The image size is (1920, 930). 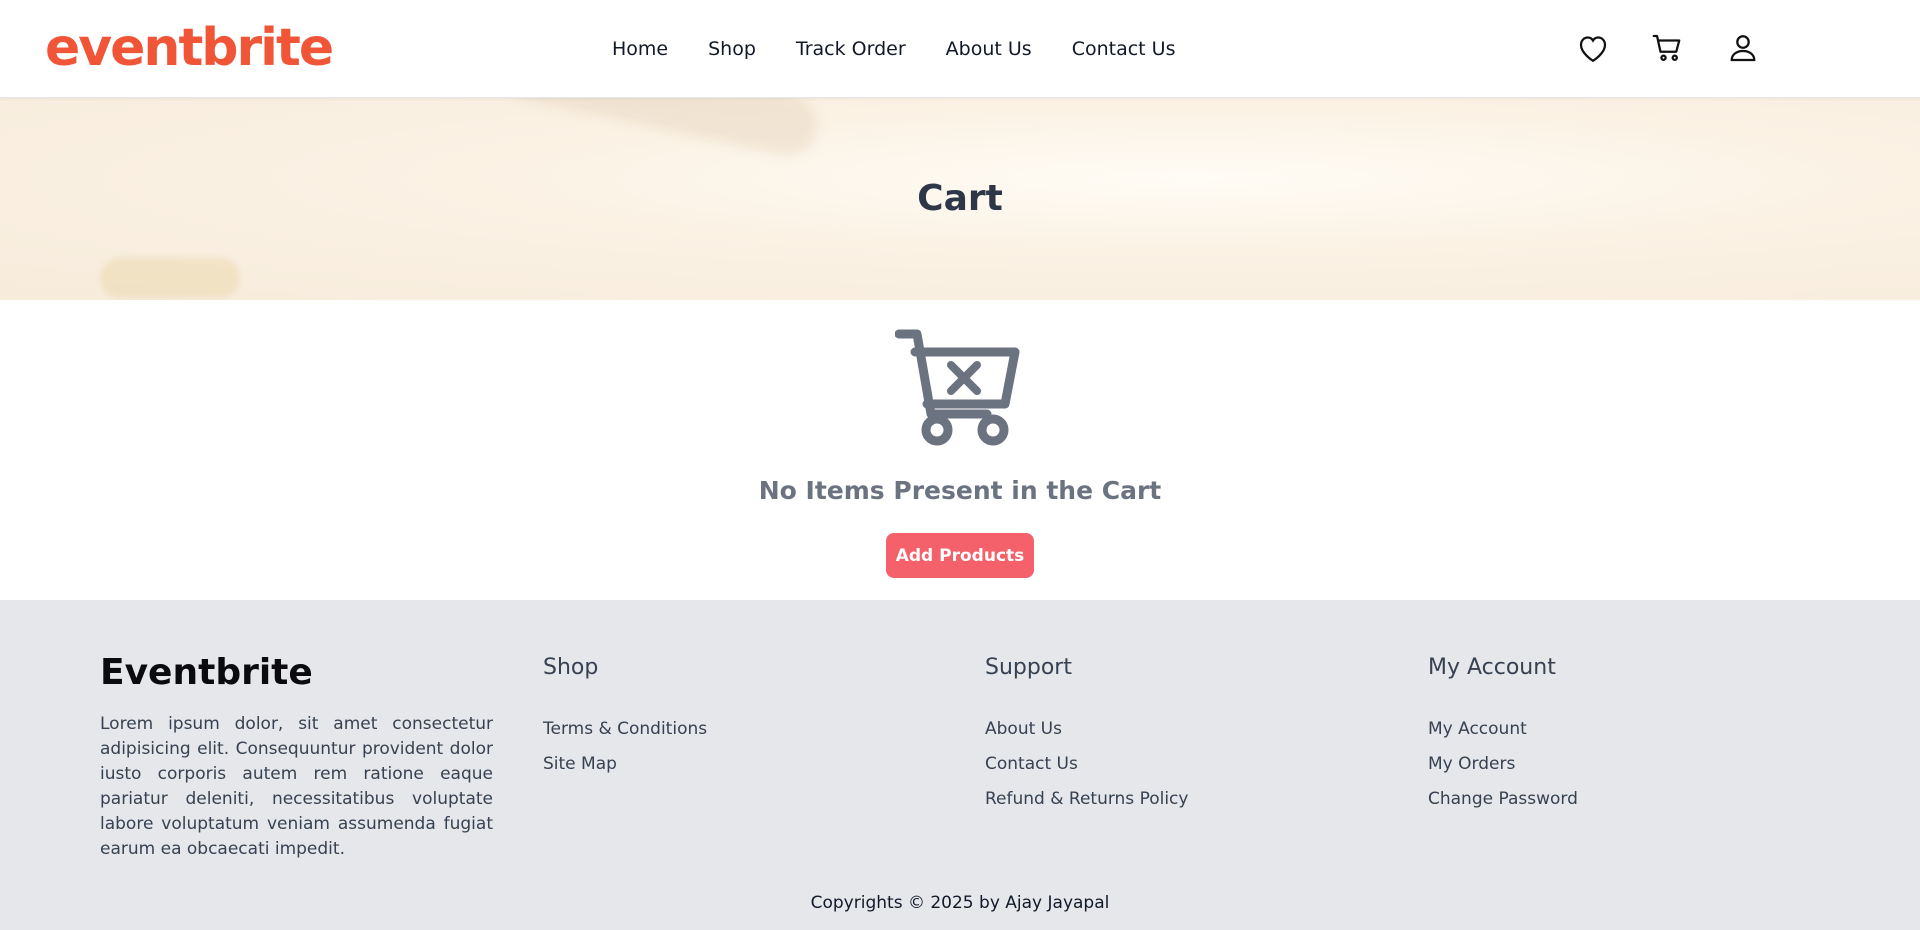 I want to click on add-products-button: Add Products, so click(x=960, y=555).